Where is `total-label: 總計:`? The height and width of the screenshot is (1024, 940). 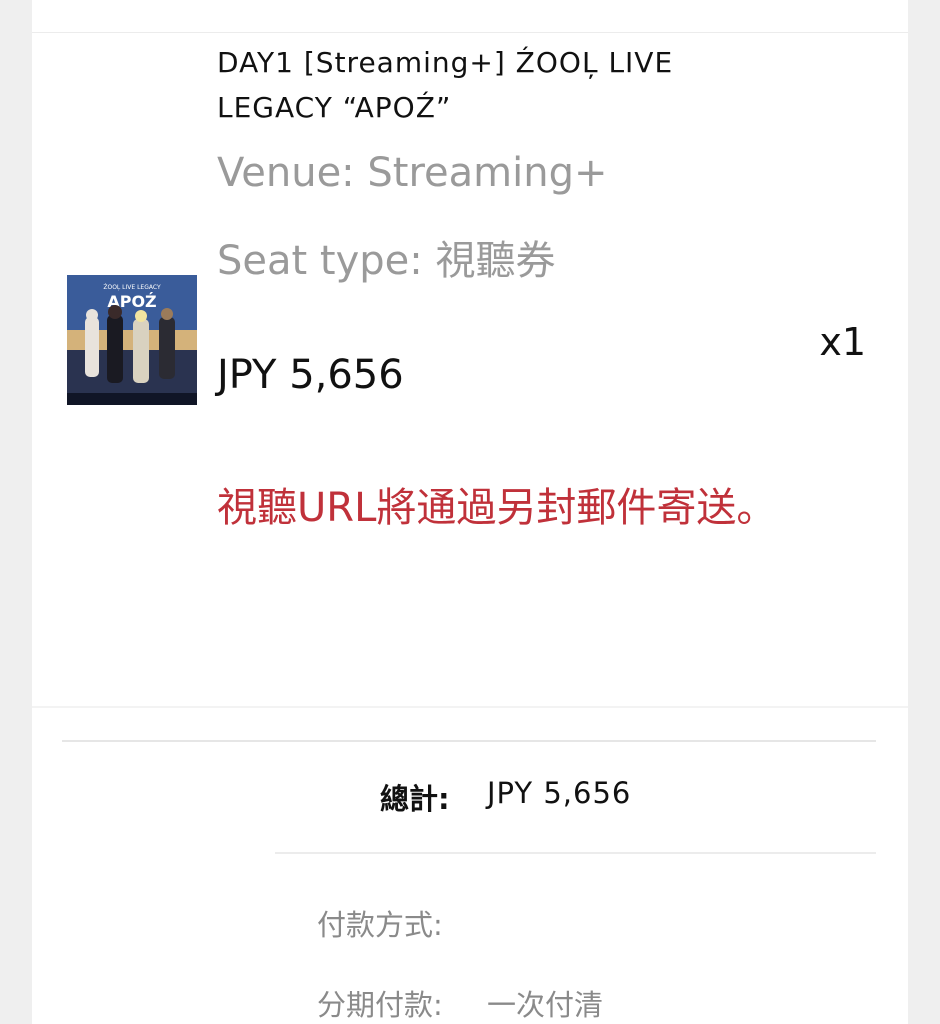
total-label: 總計: is located at coordinates (415, 799).